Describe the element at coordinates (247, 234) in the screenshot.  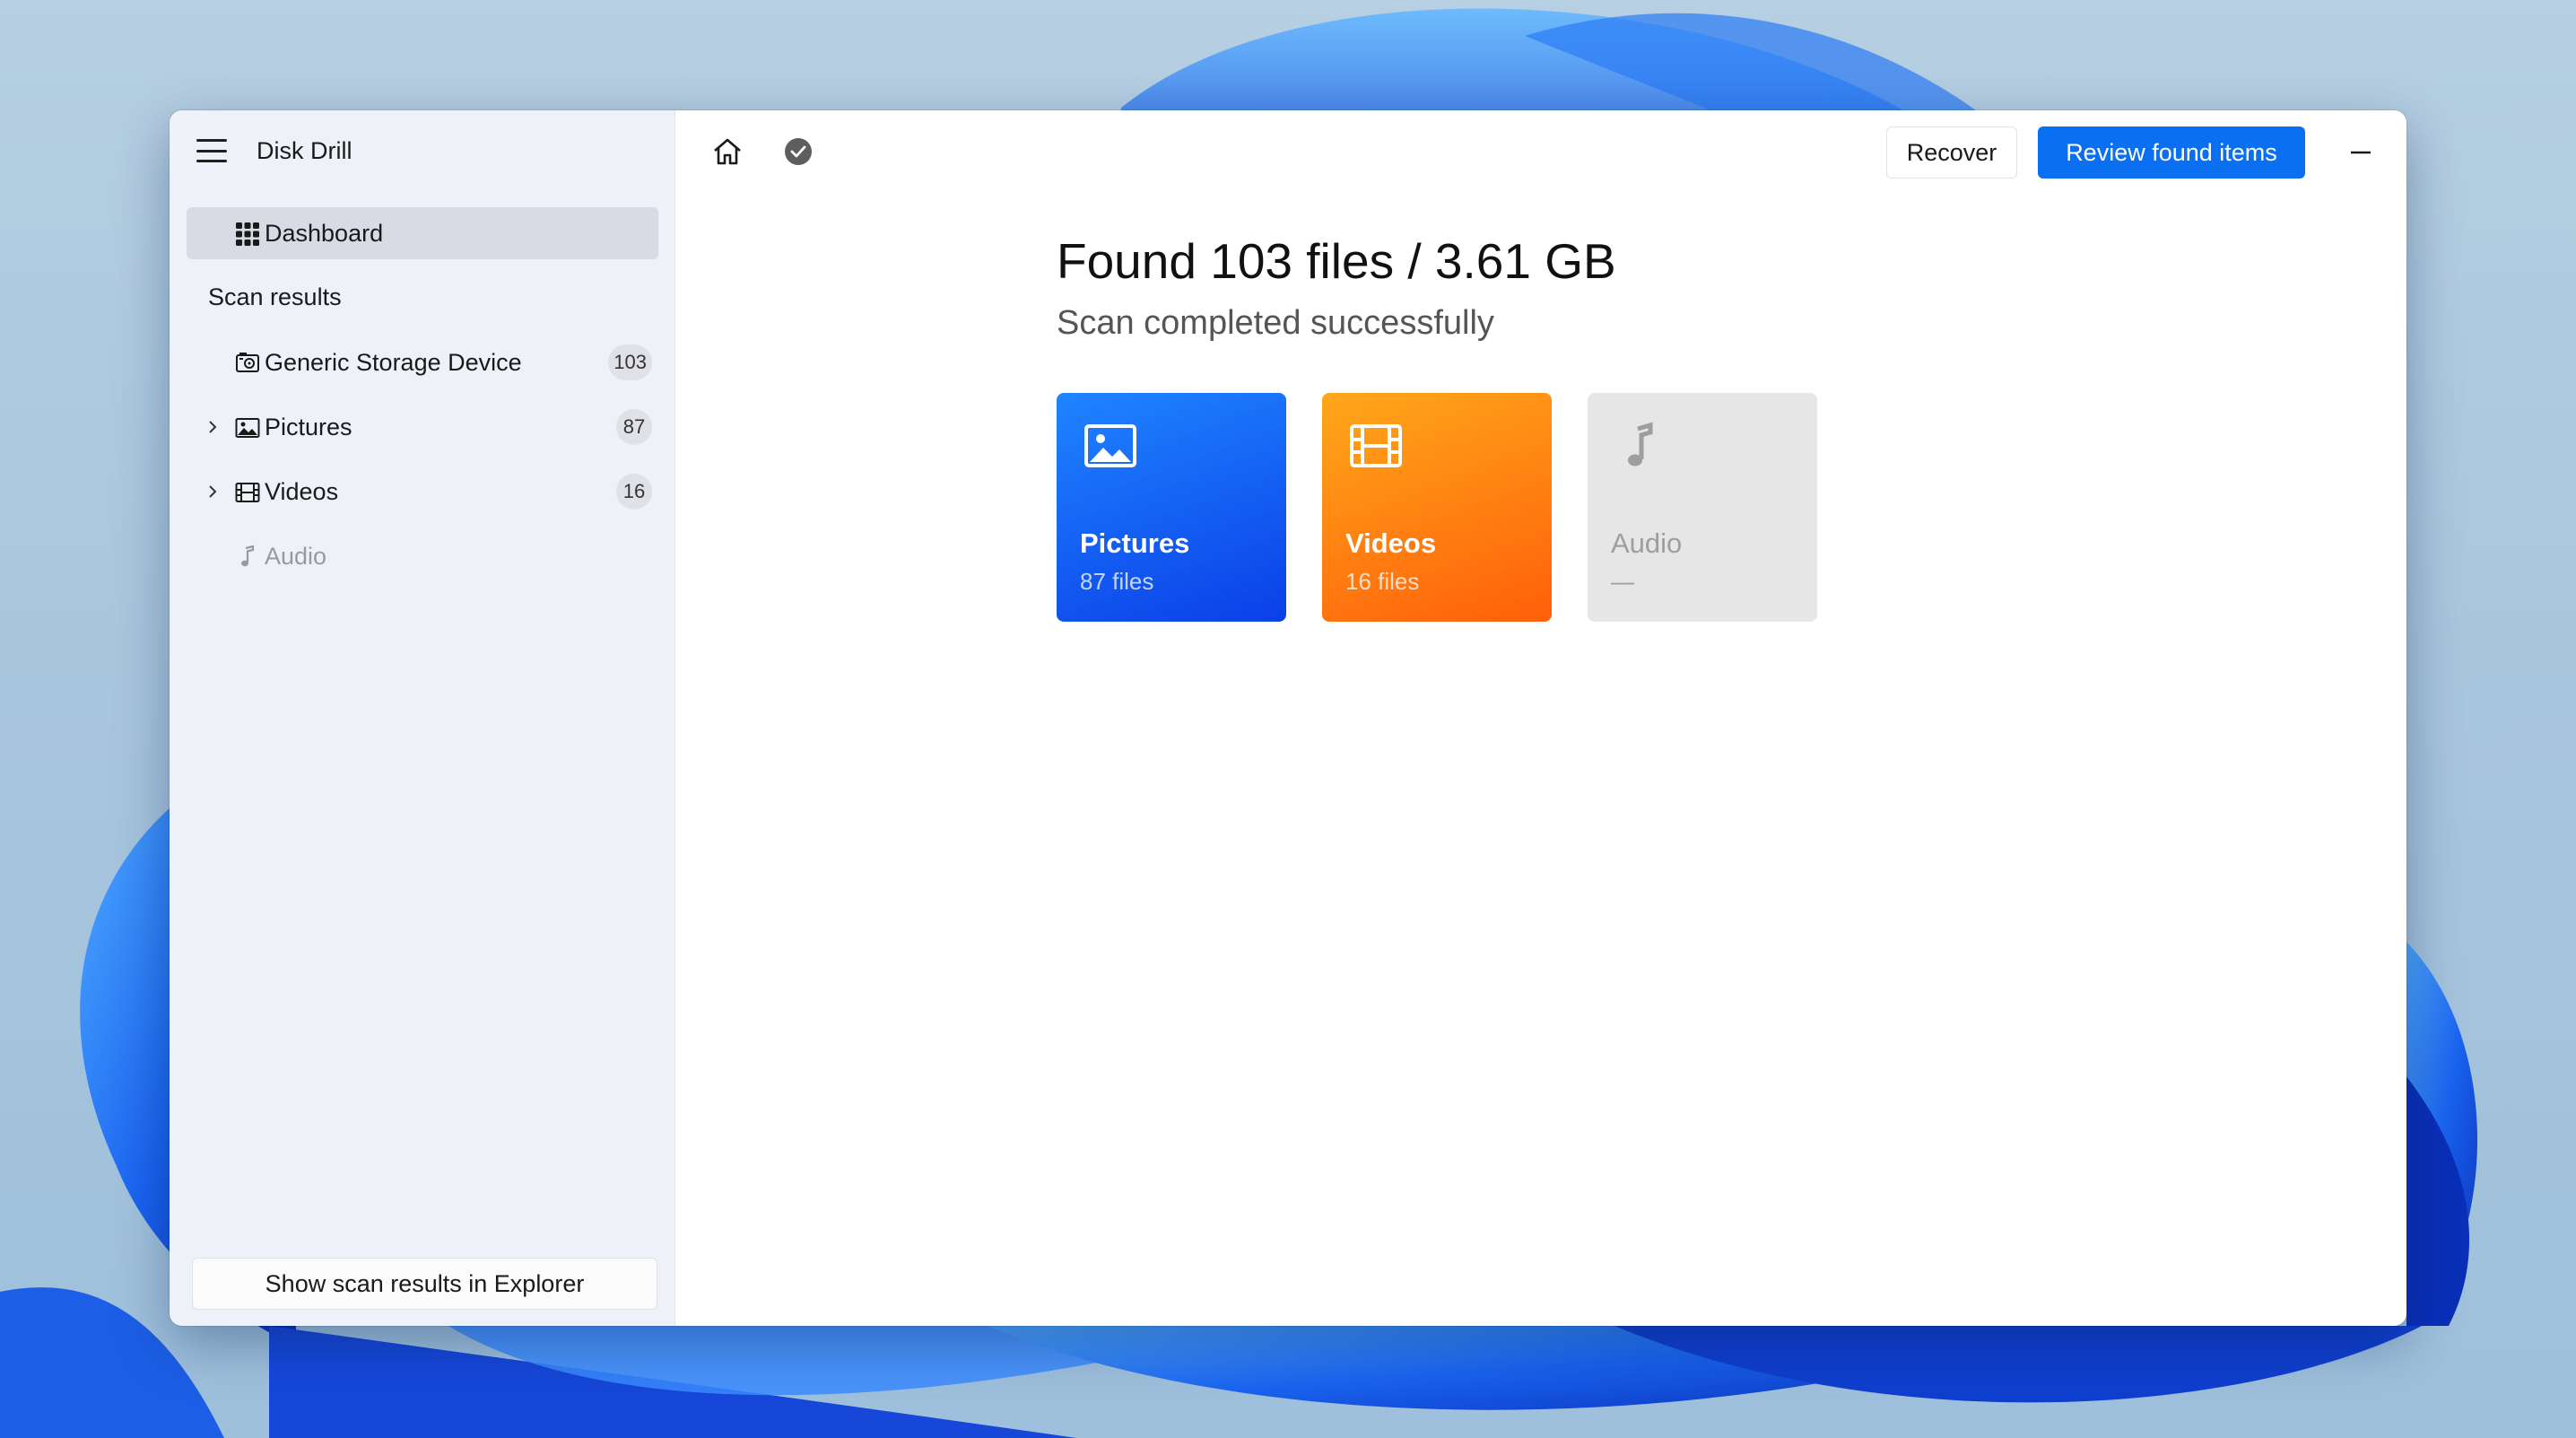
I see `grid-icon` at that location.